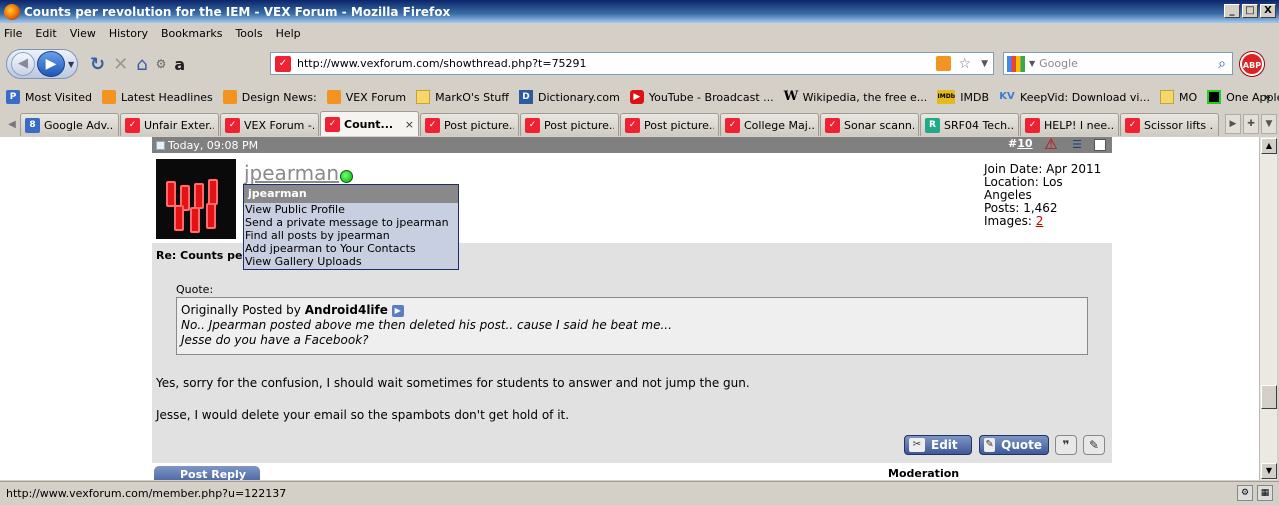  Describe the element at coordinates (432, 125) in the screenshot. I see `vex-tab-icon: ✓` at that location.